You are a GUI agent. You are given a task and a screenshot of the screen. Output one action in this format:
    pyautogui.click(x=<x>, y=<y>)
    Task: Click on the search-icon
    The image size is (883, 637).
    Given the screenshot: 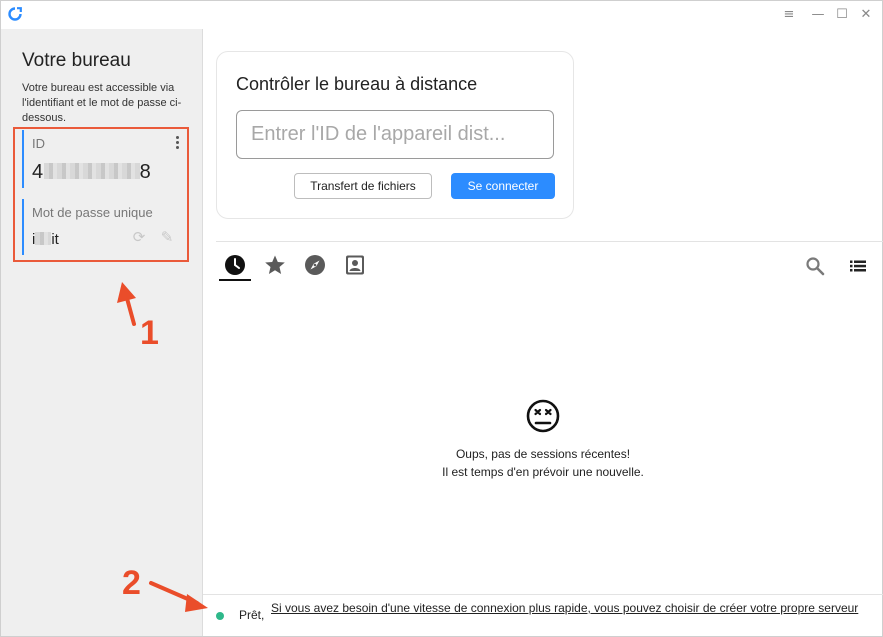 What is the action you would take?
    pyautogui.click(x=815, y=266)
    